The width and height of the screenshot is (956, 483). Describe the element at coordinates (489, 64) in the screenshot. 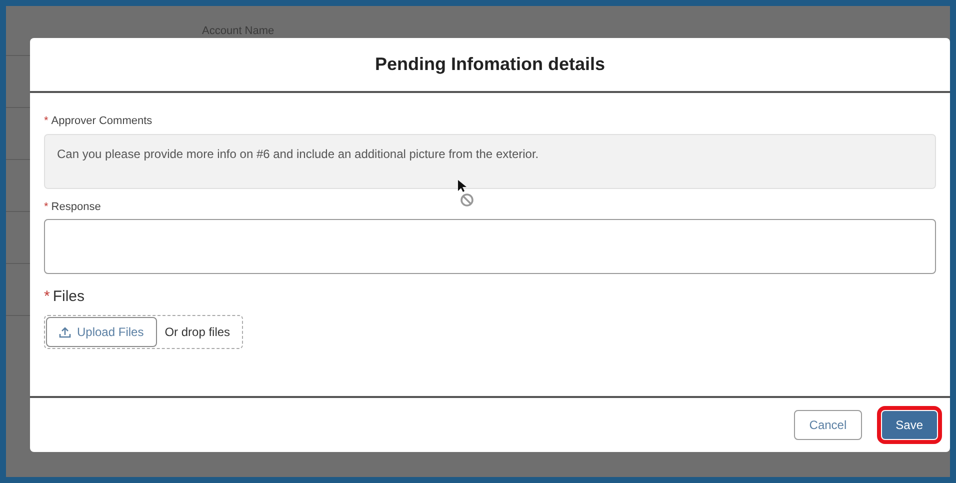

I see `modal-title: Pending Infomation details` at that location.